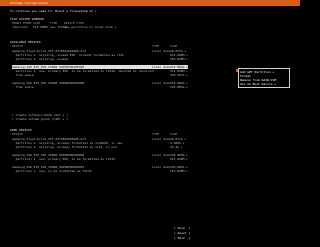 Image resolution: width=320 pixels, height=247 pixels. What do you see at coordinates (90, 27) in the screenshot?
I see `fs-row-device-link: new partition of local disk ▸` at bounding box center [90, 27].